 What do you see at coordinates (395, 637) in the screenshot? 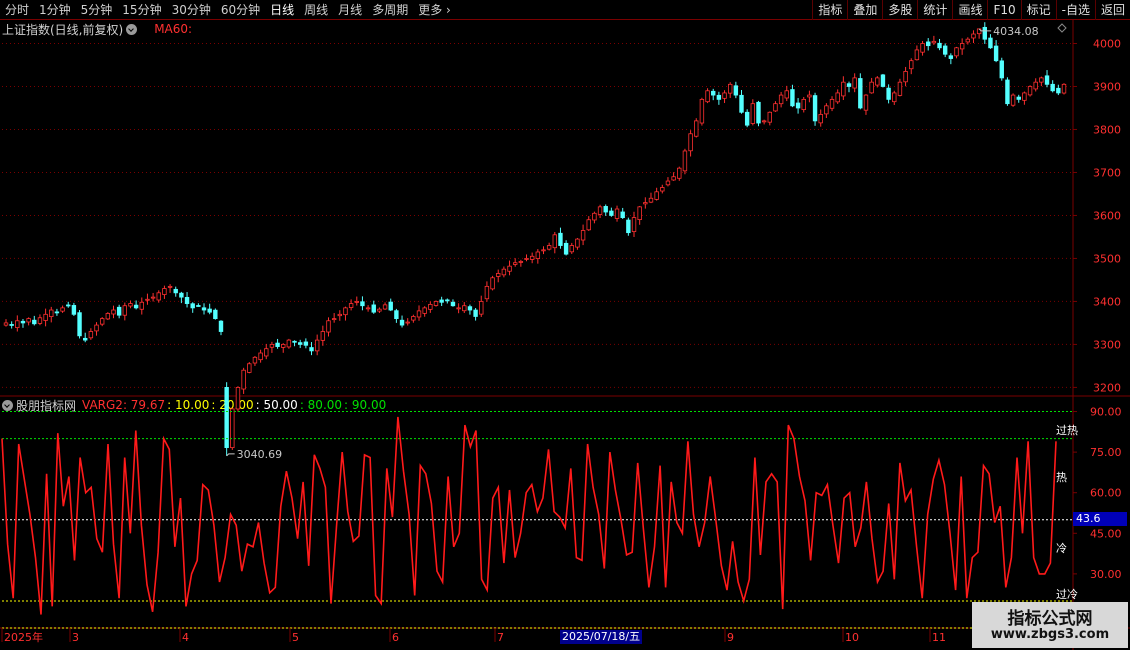
I see `x-tick-label: 6` at bounding box center [395, 637].